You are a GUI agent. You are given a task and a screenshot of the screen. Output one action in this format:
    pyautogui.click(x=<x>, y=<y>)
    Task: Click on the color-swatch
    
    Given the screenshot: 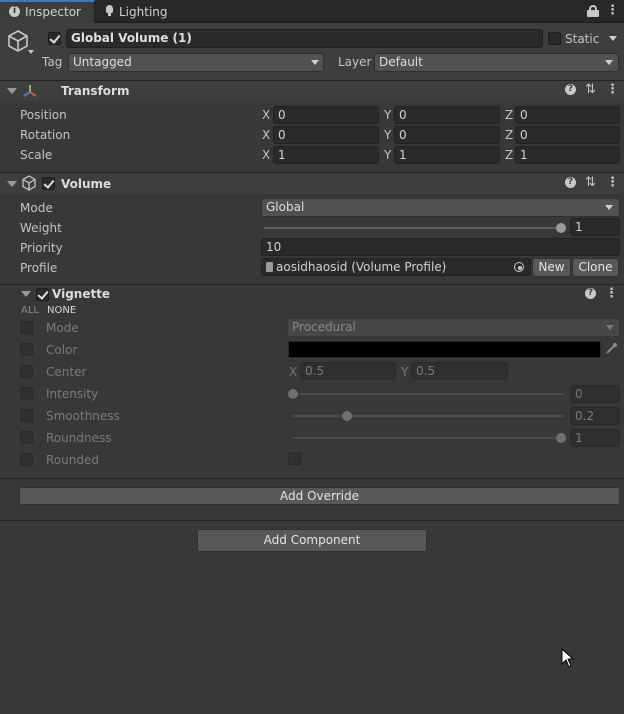 What is the action you would take?
    pyautogui.click(x=444, y=349)
    